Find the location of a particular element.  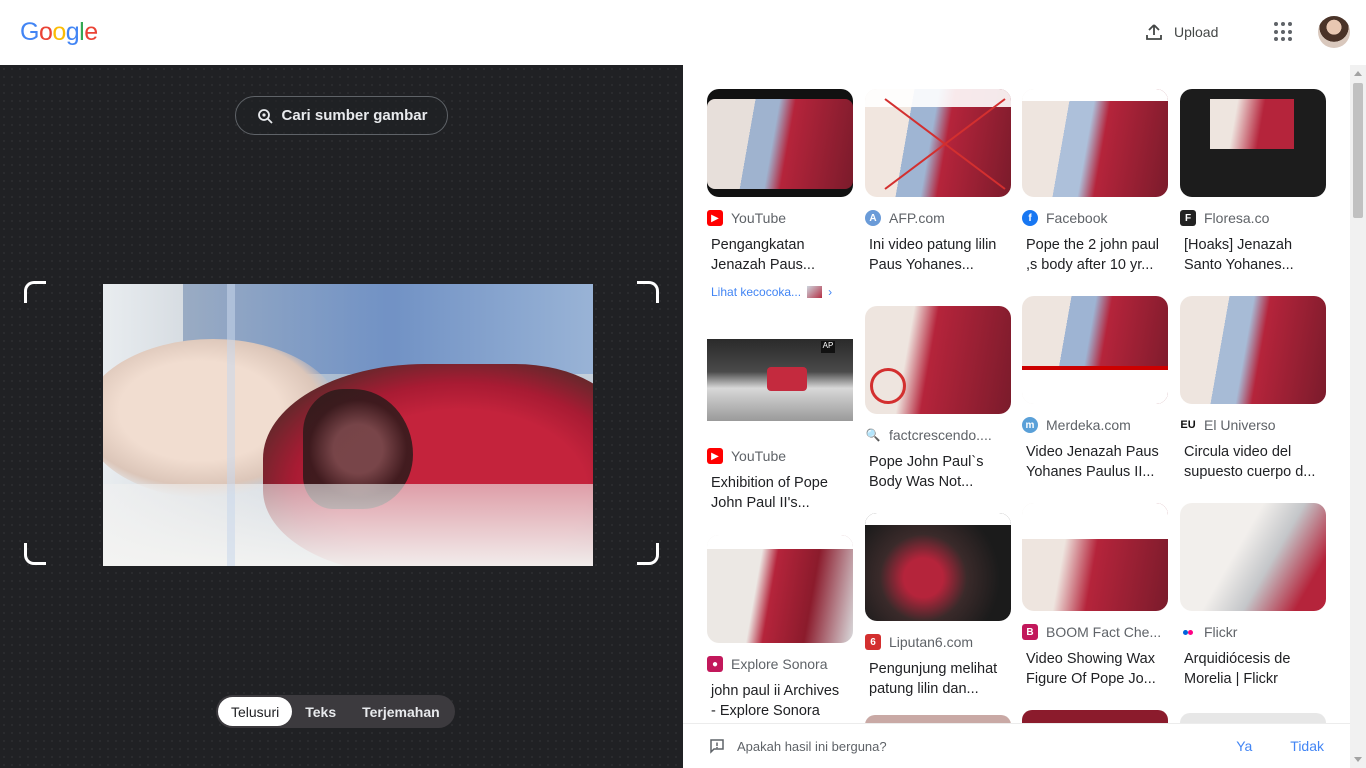

upload-label: Upload is located at coordinates (1196, 32).